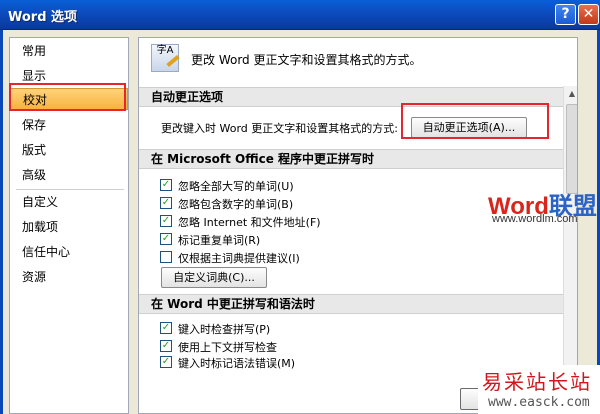 This screenshot has width=600, height=414. I want to click on help-button: ?, so click(565, 14).